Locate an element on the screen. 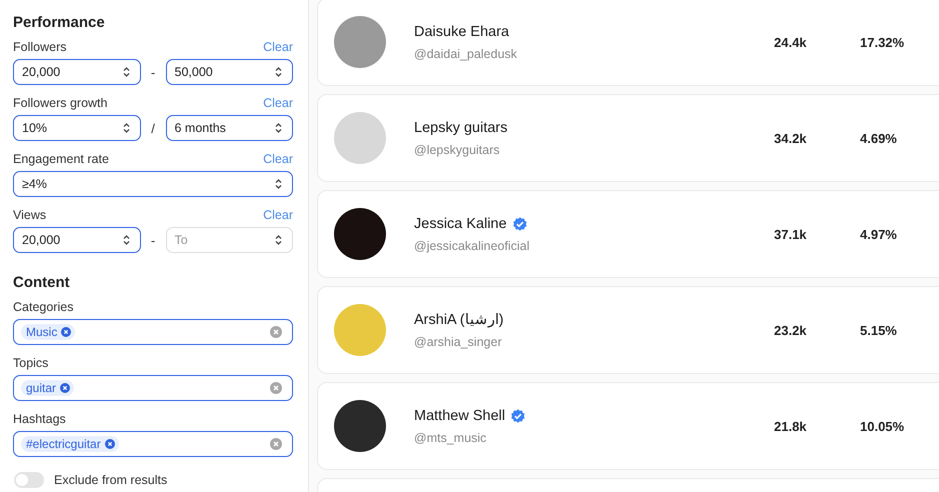 Image resolution: width=939 pixels, height=492 pixels. exclude-toggle is located at coordinates (29, 480).